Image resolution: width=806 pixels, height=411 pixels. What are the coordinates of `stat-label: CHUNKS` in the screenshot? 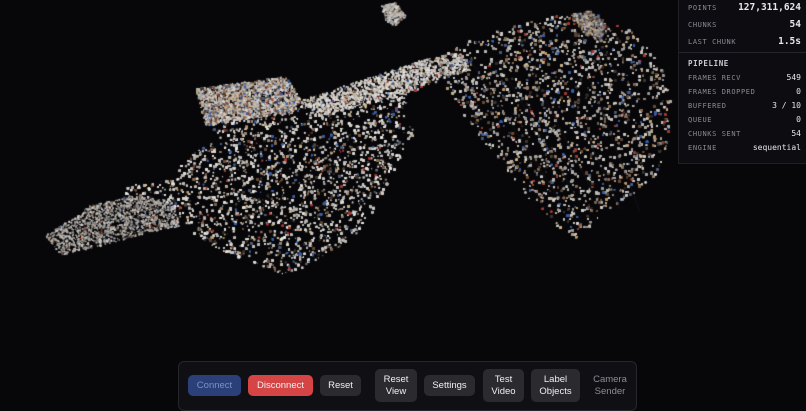 It's located at (702, 24).